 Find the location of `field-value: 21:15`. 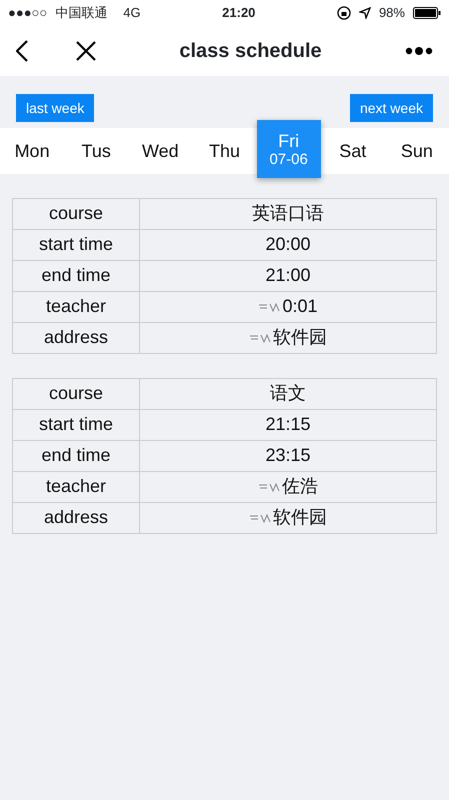

field-value: 21:15 is located at coordinates (288, 425).